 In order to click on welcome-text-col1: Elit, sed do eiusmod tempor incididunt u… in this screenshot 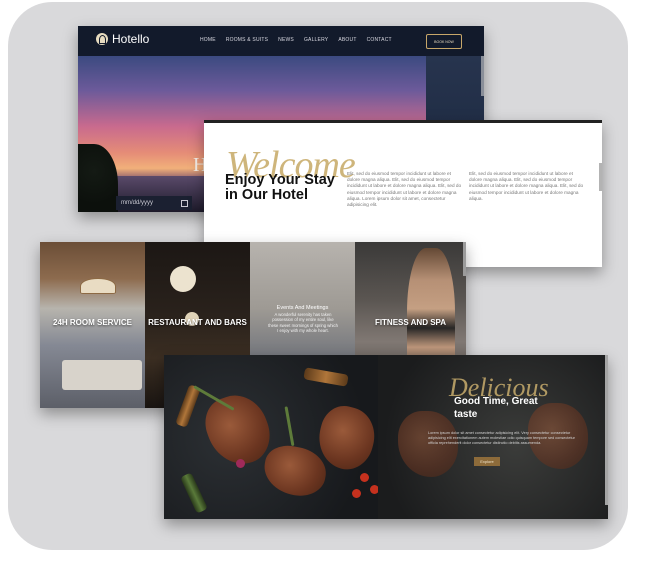, I will do `click(404, 189)`.